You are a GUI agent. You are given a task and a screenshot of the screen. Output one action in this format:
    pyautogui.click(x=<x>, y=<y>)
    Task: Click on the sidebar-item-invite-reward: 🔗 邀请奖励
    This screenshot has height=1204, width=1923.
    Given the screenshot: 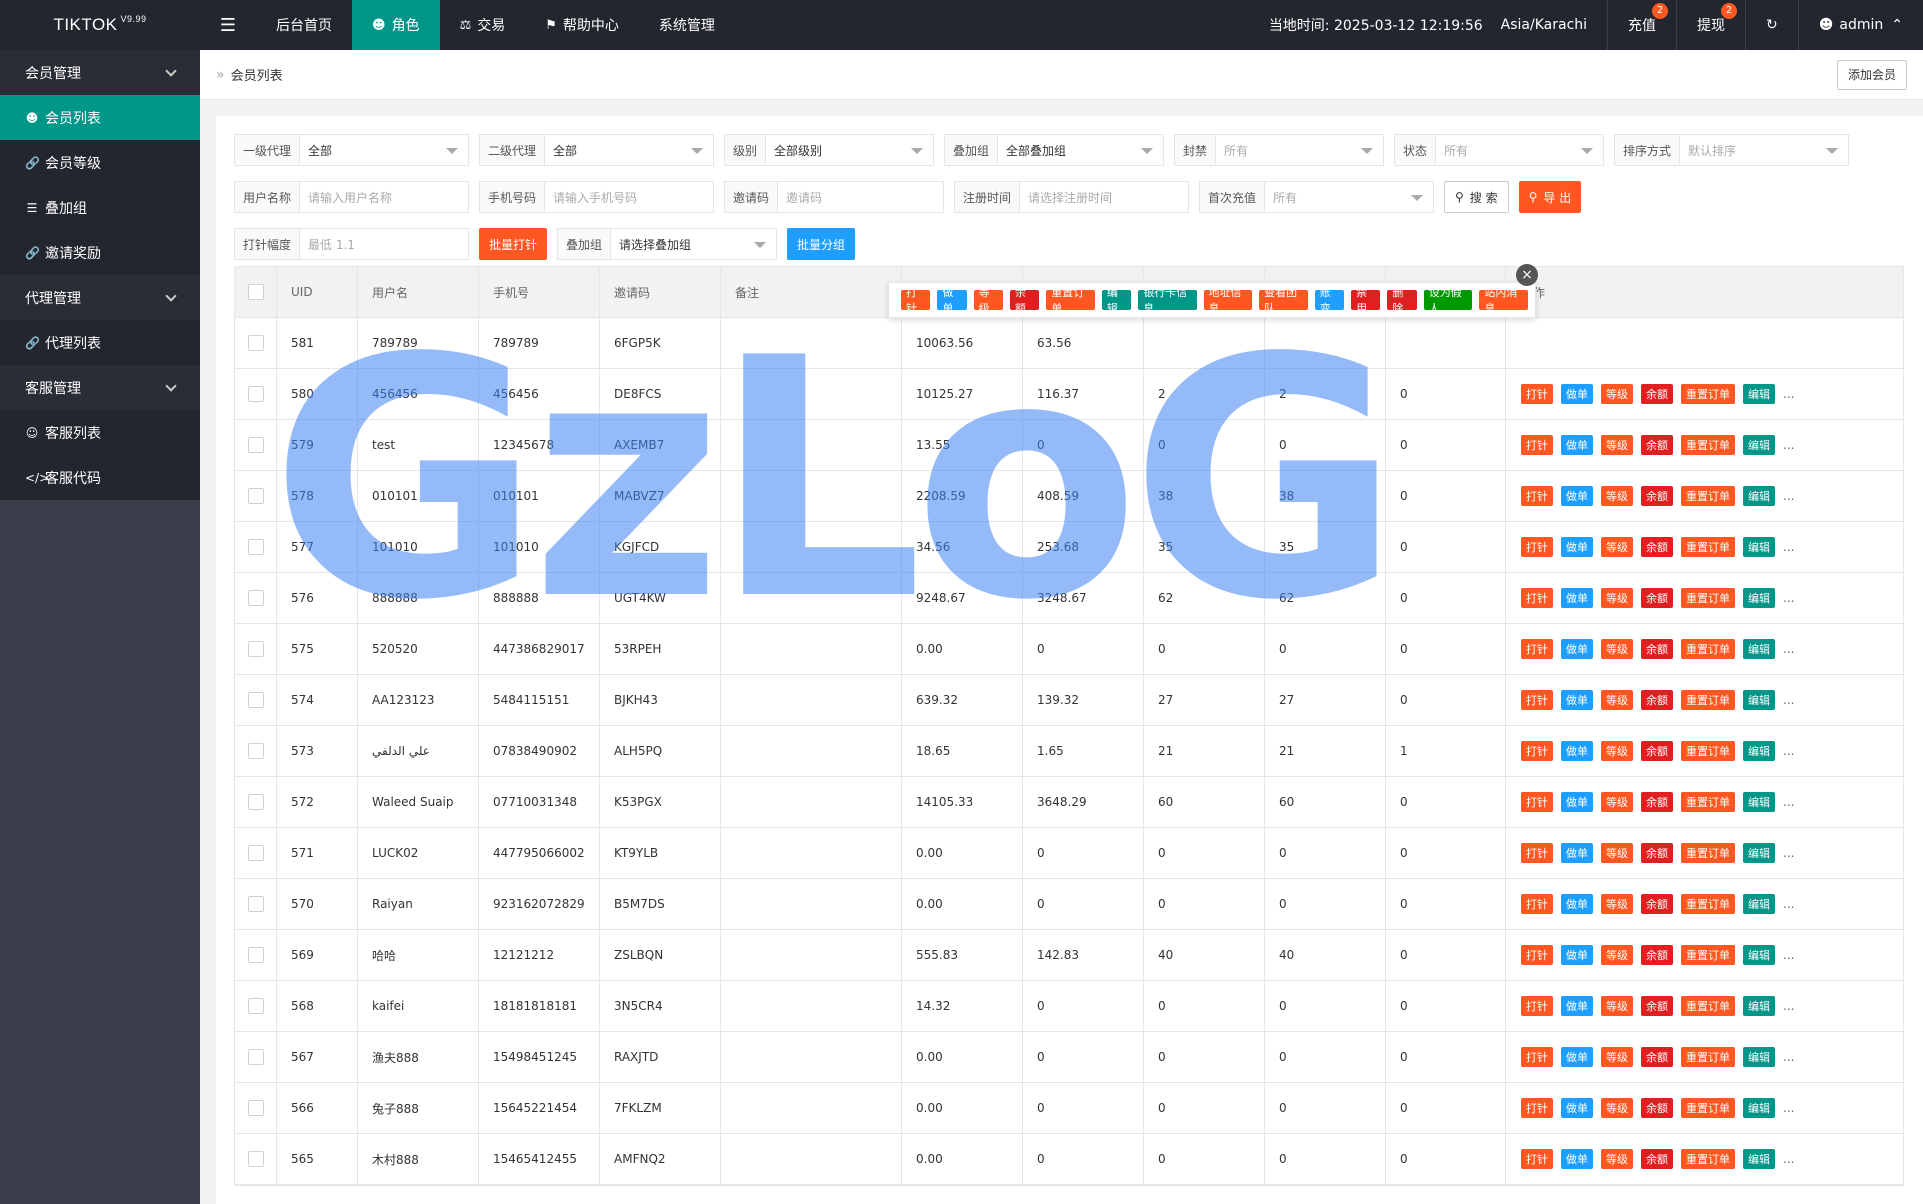 What is the action you would take?
    pyautogui.click(x=100, y=252)
    